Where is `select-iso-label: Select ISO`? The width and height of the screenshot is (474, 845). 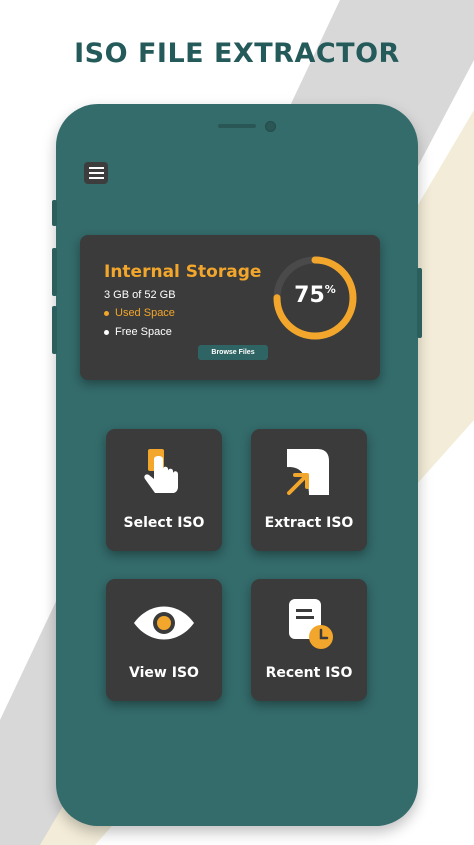 select-iso-label: Select ISO is located at coordinates (164, 523).